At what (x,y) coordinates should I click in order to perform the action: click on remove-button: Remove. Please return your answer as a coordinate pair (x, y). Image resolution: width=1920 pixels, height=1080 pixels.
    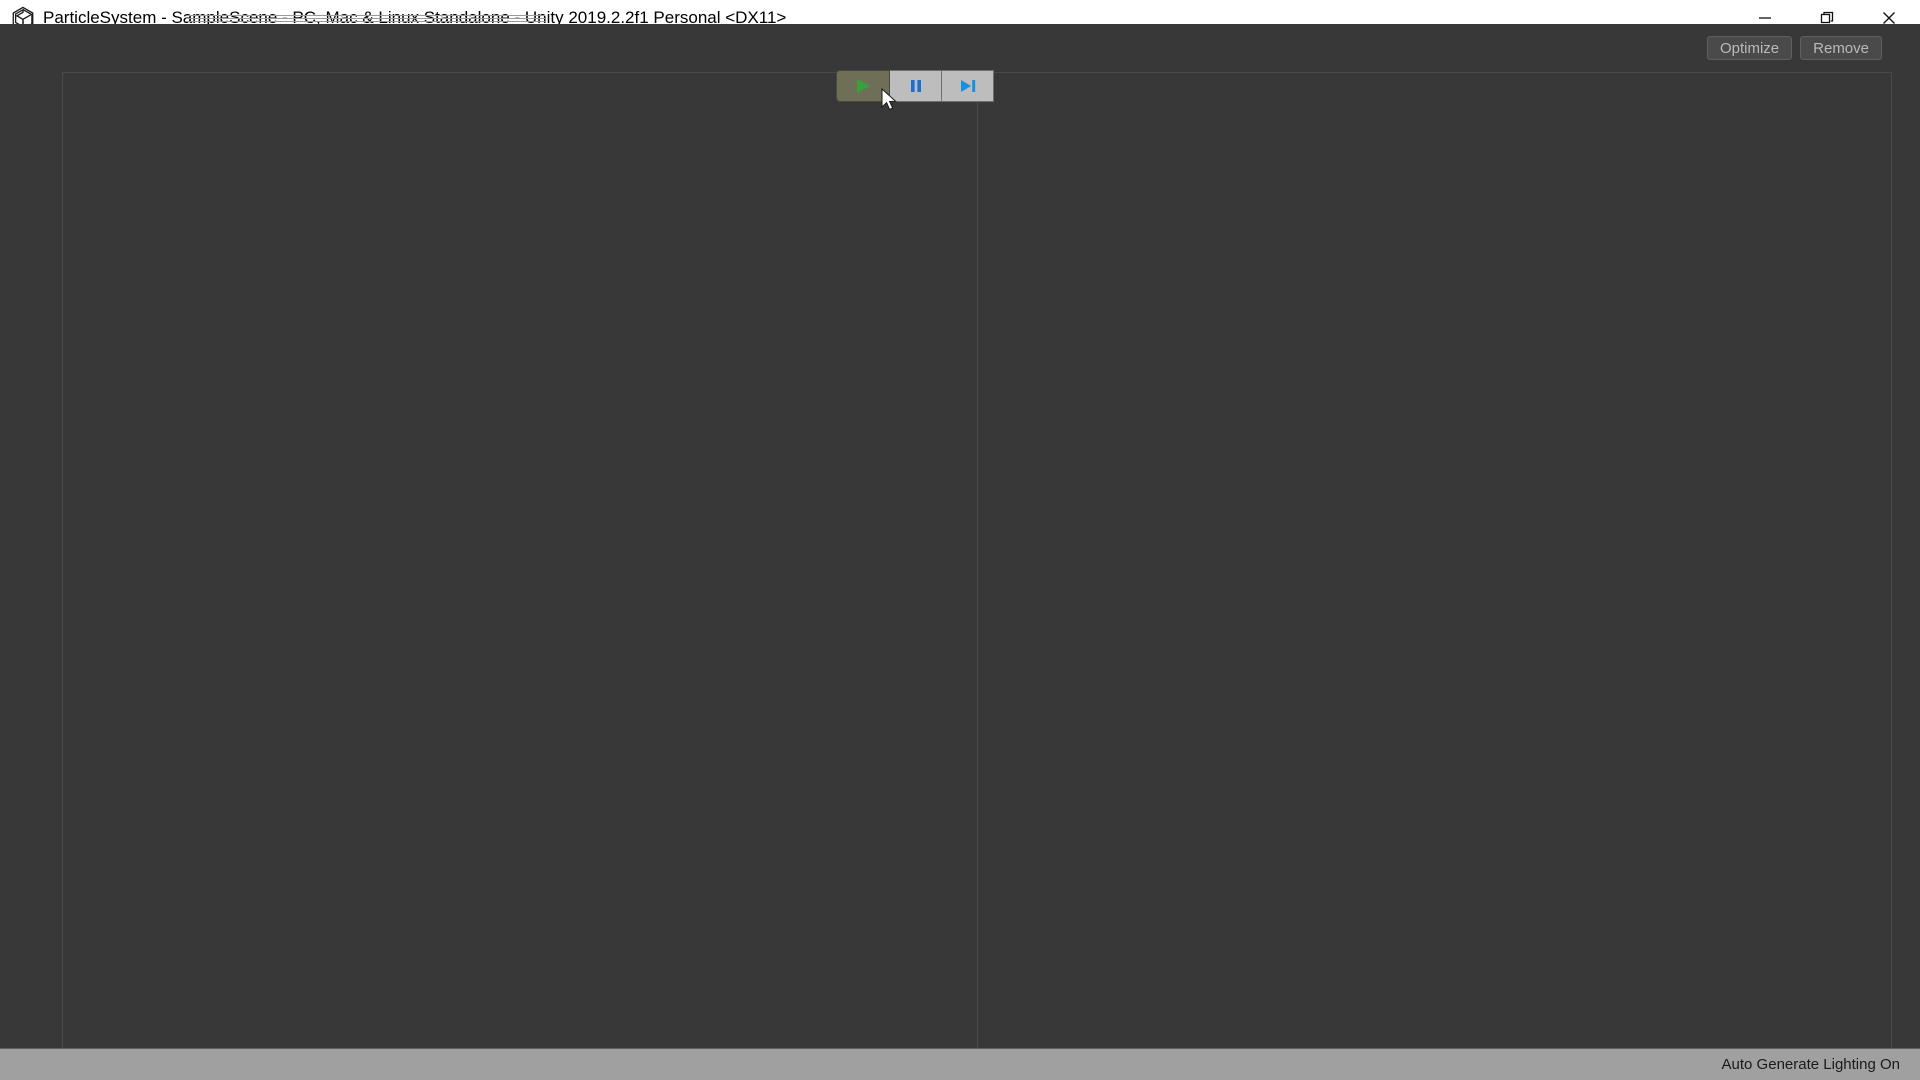
    Looking at the image, I should click on (1841, 48).